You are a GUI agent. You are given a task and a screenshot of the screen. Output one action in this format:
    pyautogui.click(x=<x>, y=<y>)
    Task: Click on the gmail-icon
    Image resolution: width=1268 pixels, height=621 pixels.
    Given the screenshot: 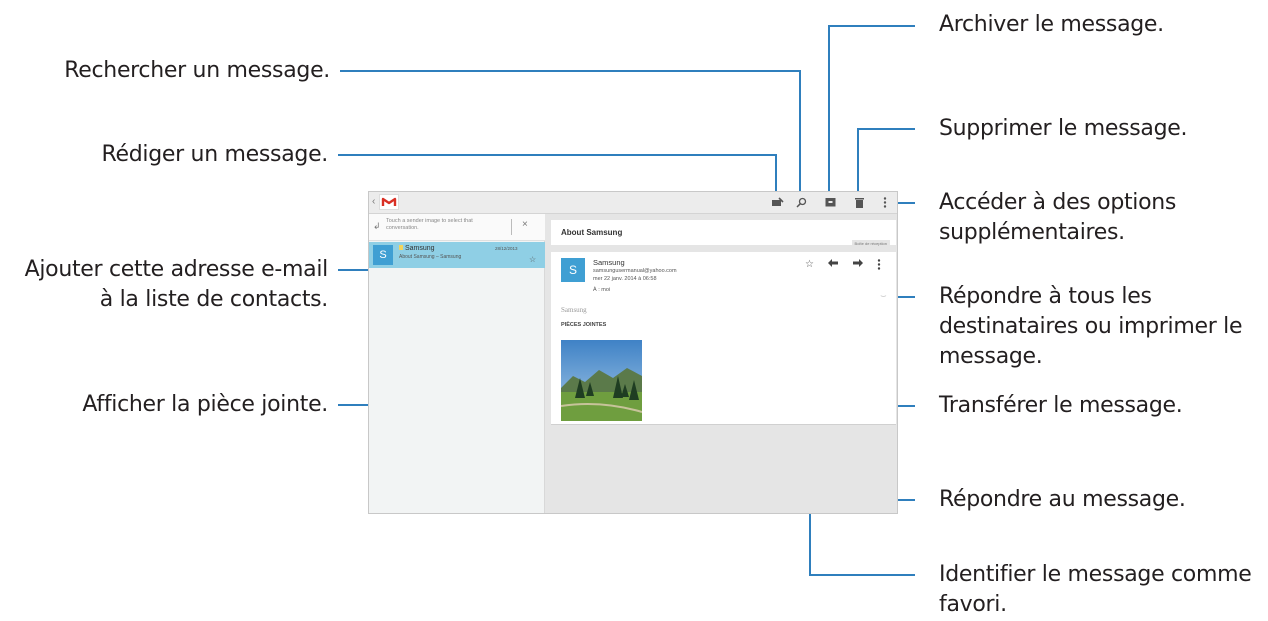 What is the action you would take?
    pyautogui.click(x=389, y=202)
    